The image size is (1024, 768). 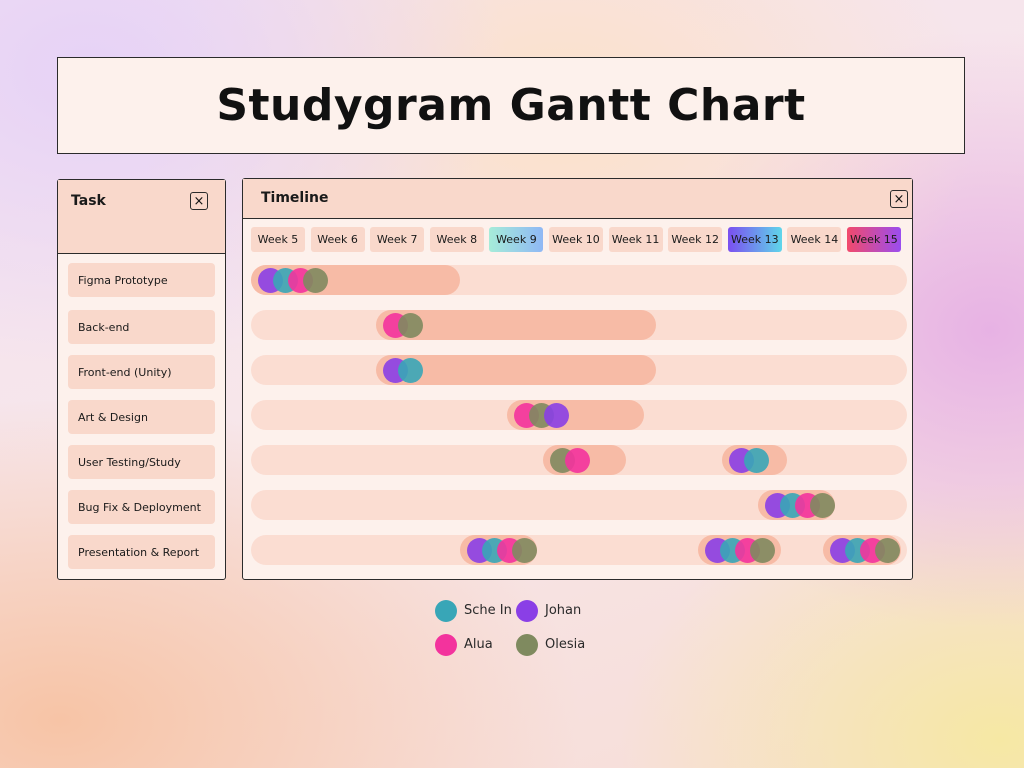 I want to click on week-label: Week 5, so click(x=278, y=239).